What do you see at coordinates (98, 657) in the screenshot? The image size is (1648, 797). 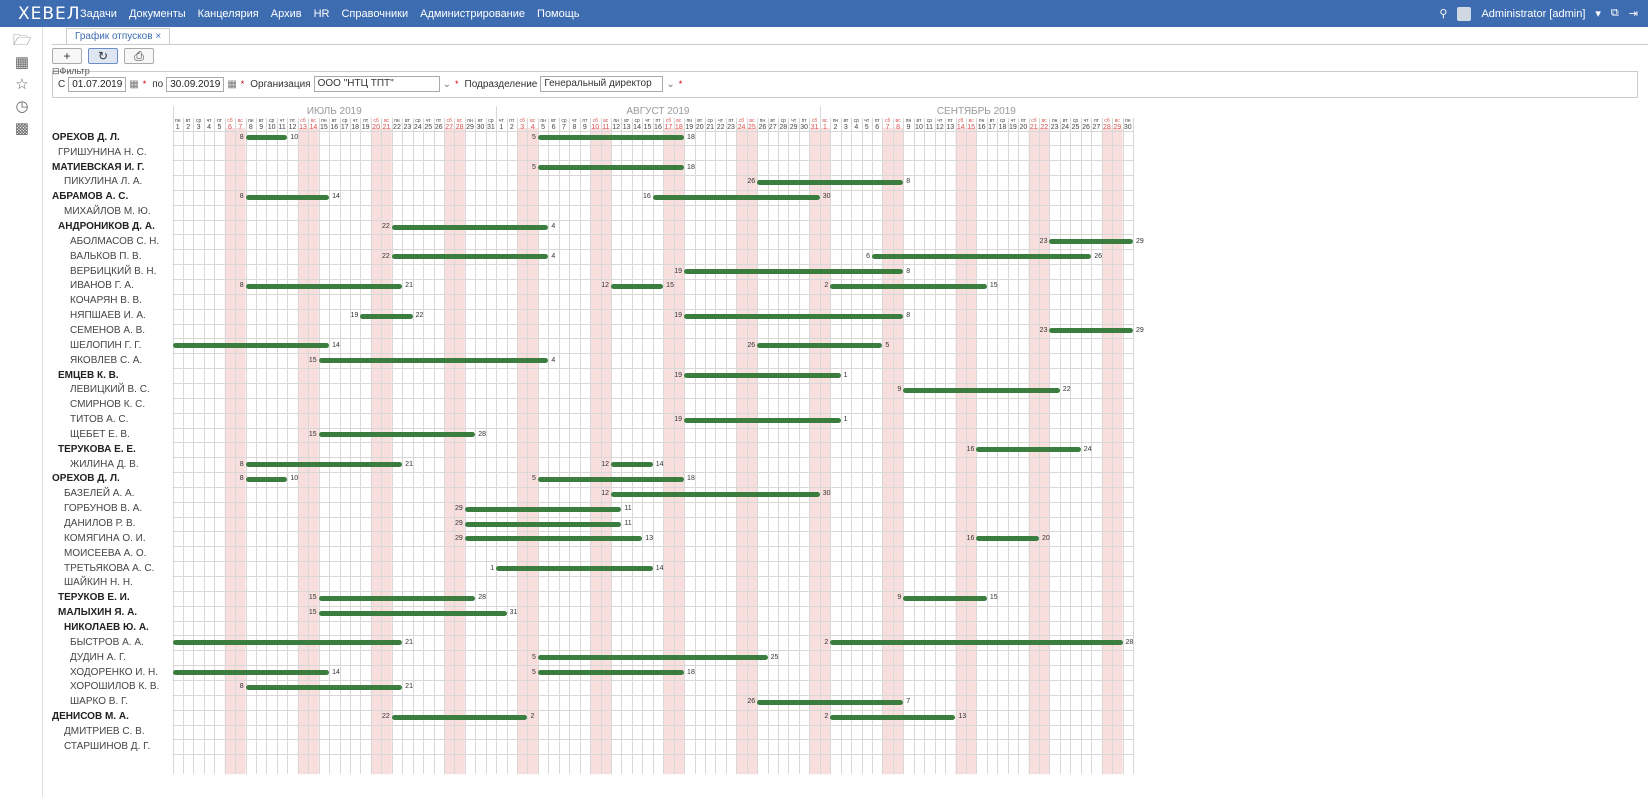 I see `employee-name: ДУДИН А. Г.` at bounding box center [98, 657].